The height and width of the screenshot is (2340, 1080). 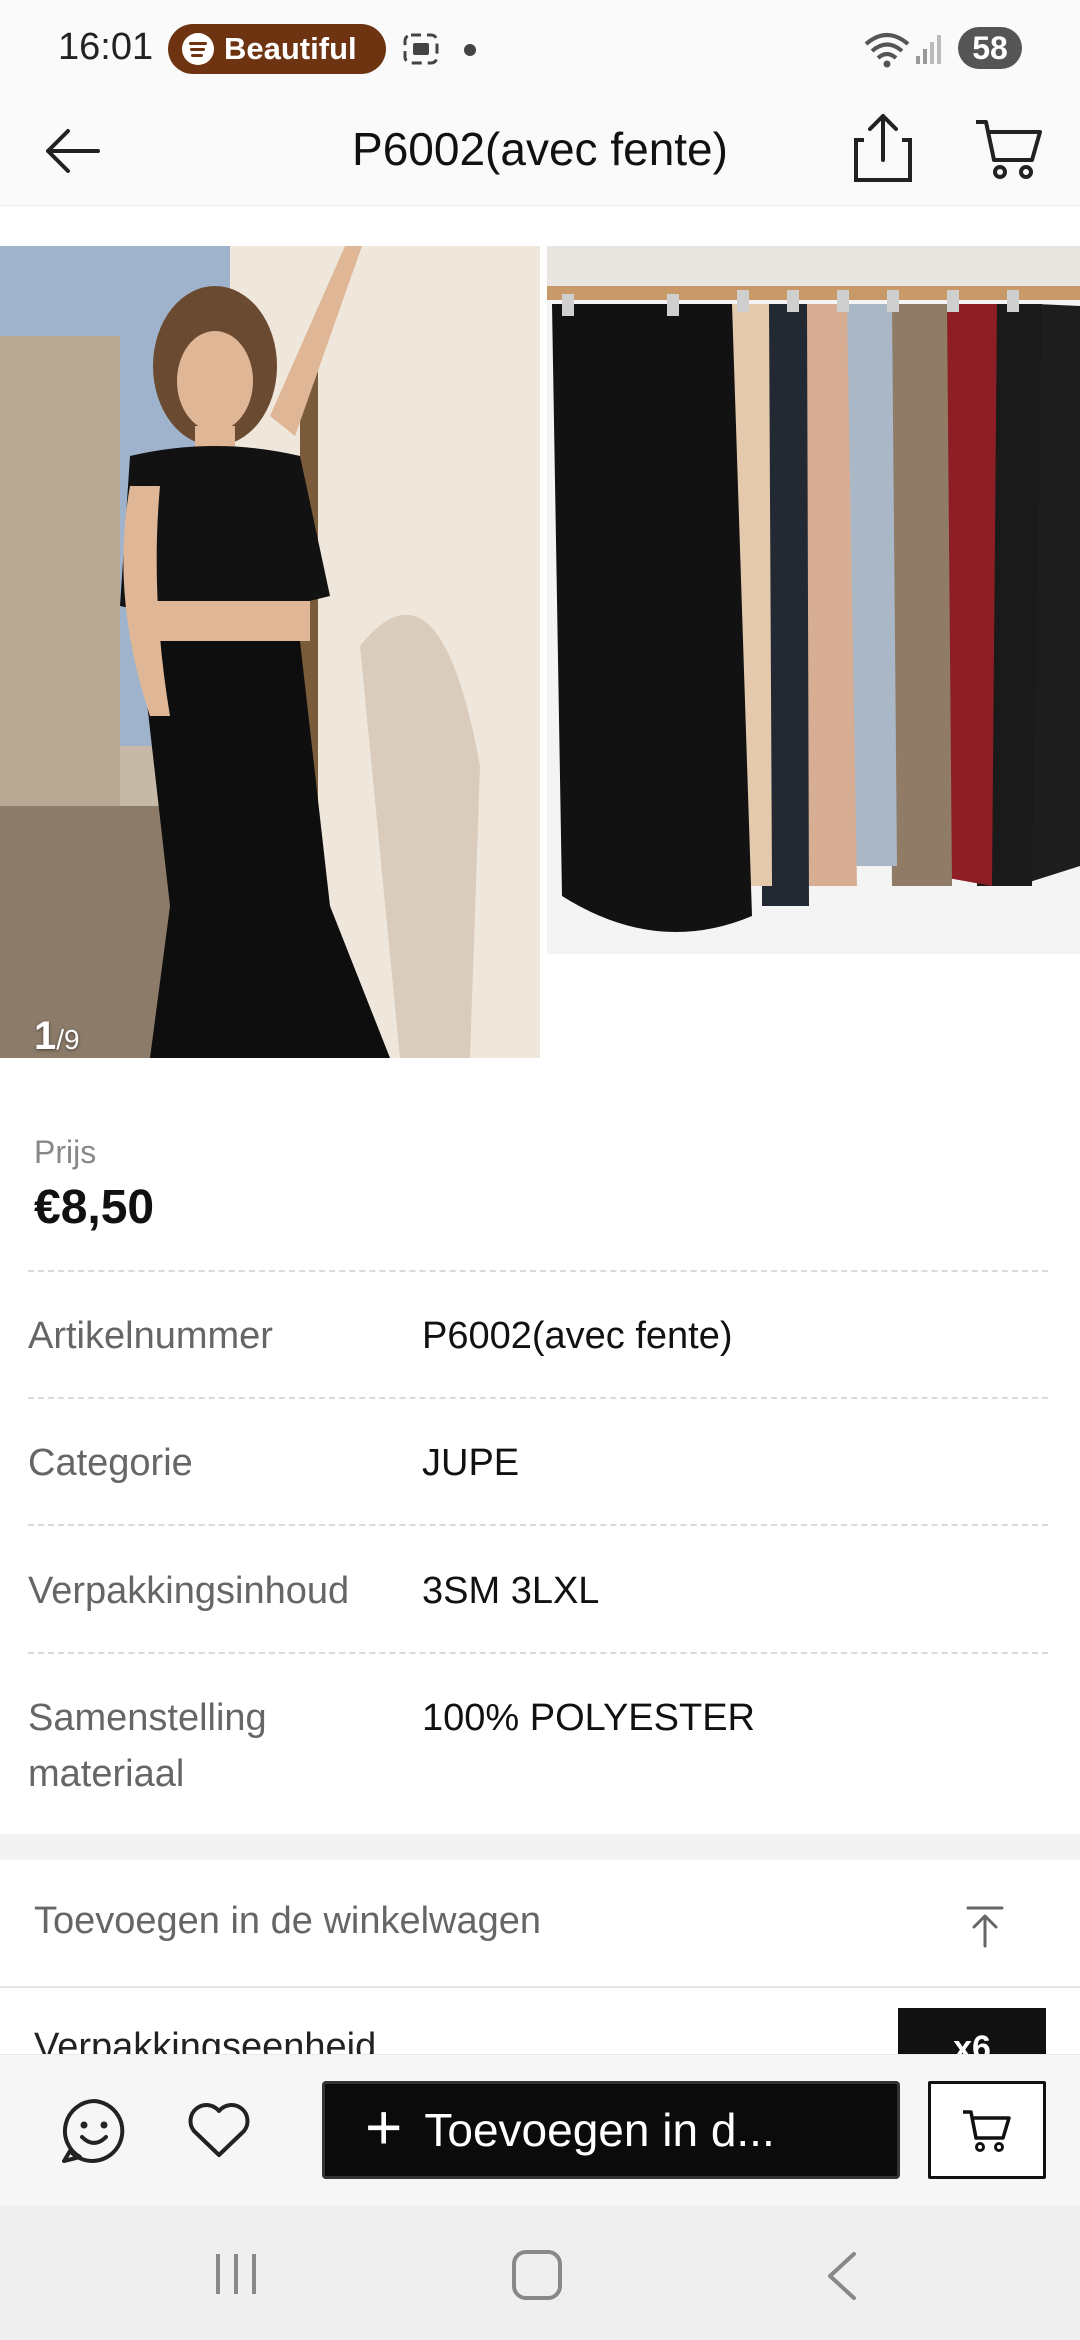 What do you see at coordinates (384, 2127) in the screenshot?
I see `plus-icon: +` at bounding box center [384, 2127].